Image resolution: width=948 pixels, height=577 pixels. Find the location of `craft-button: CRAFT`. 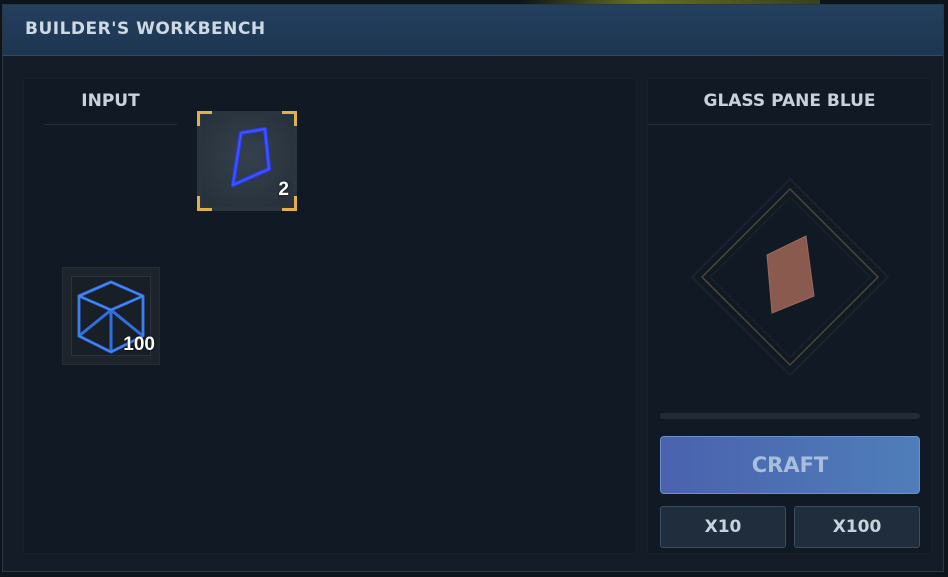

craft-button: CRAFT is located at coordinates (790, 465).